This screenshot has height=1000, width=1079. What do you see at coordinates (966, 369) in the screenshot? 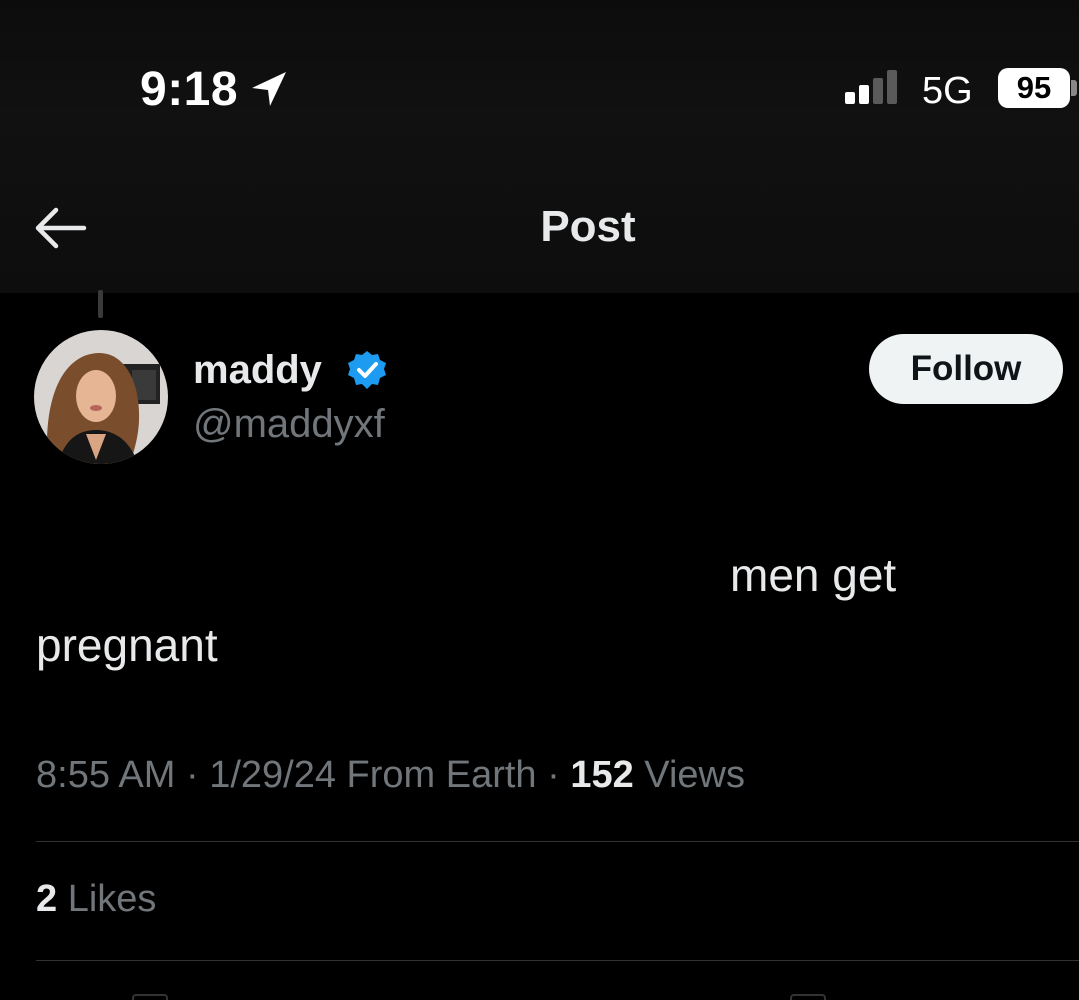
I see `follow-button: Follow` at bounding box center [966, 369].